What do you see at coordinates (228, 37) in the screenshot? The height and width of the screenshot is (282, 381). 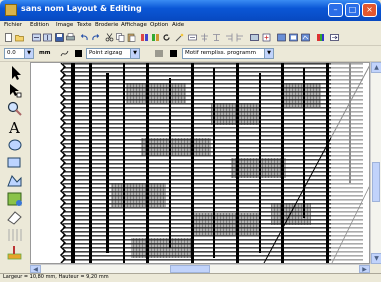 I see `align-right-icon` at bounding box center [228, 37].